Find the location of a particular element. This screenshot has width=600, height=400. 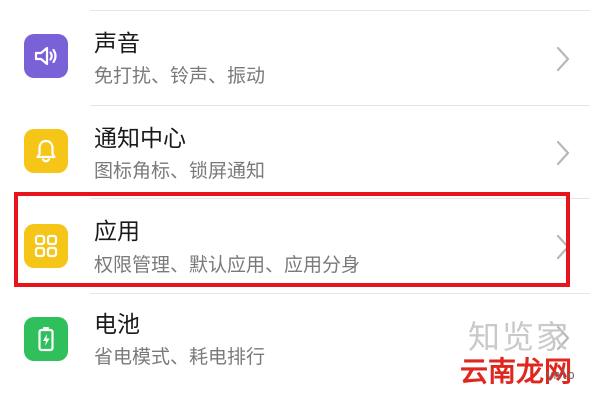

settings-item-subtitle: 图标角标、锁屏通知 is located at coordinates (180, 171).